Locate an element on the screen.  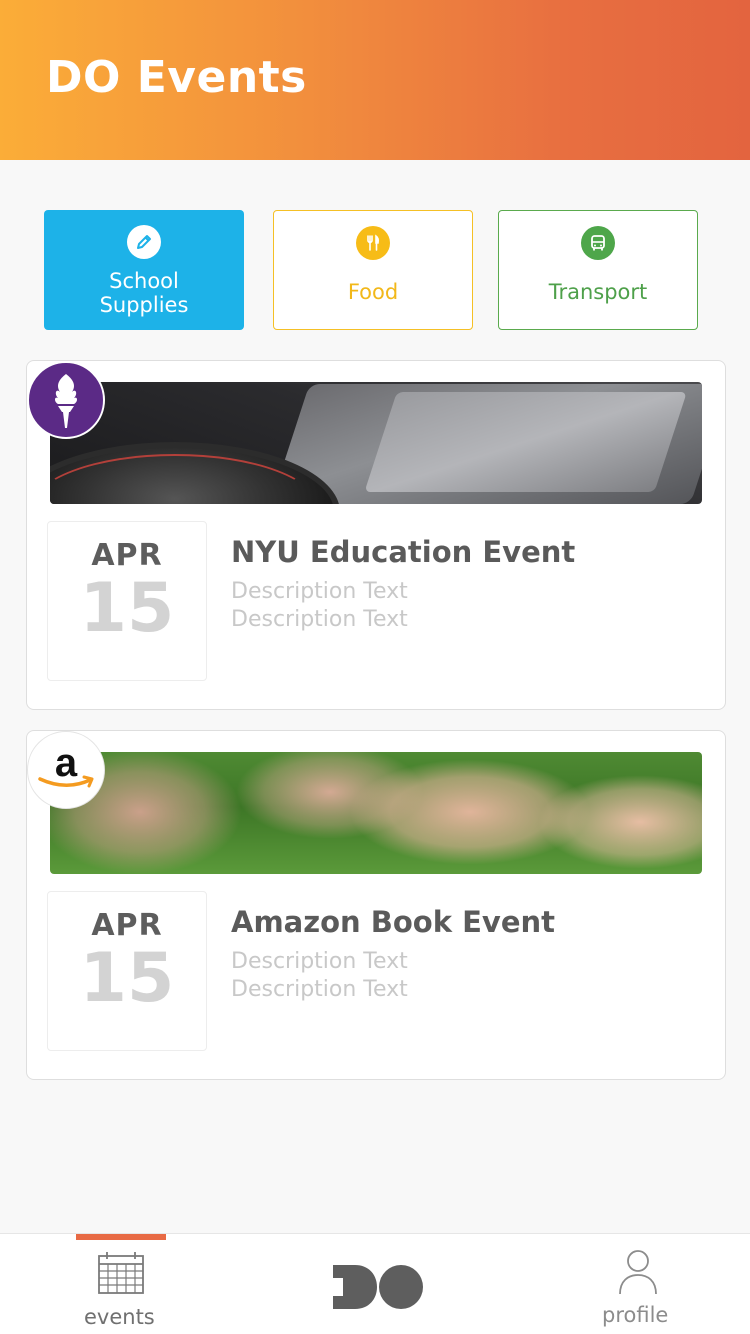
category-label: Transport is located at coordinates (598, 292).